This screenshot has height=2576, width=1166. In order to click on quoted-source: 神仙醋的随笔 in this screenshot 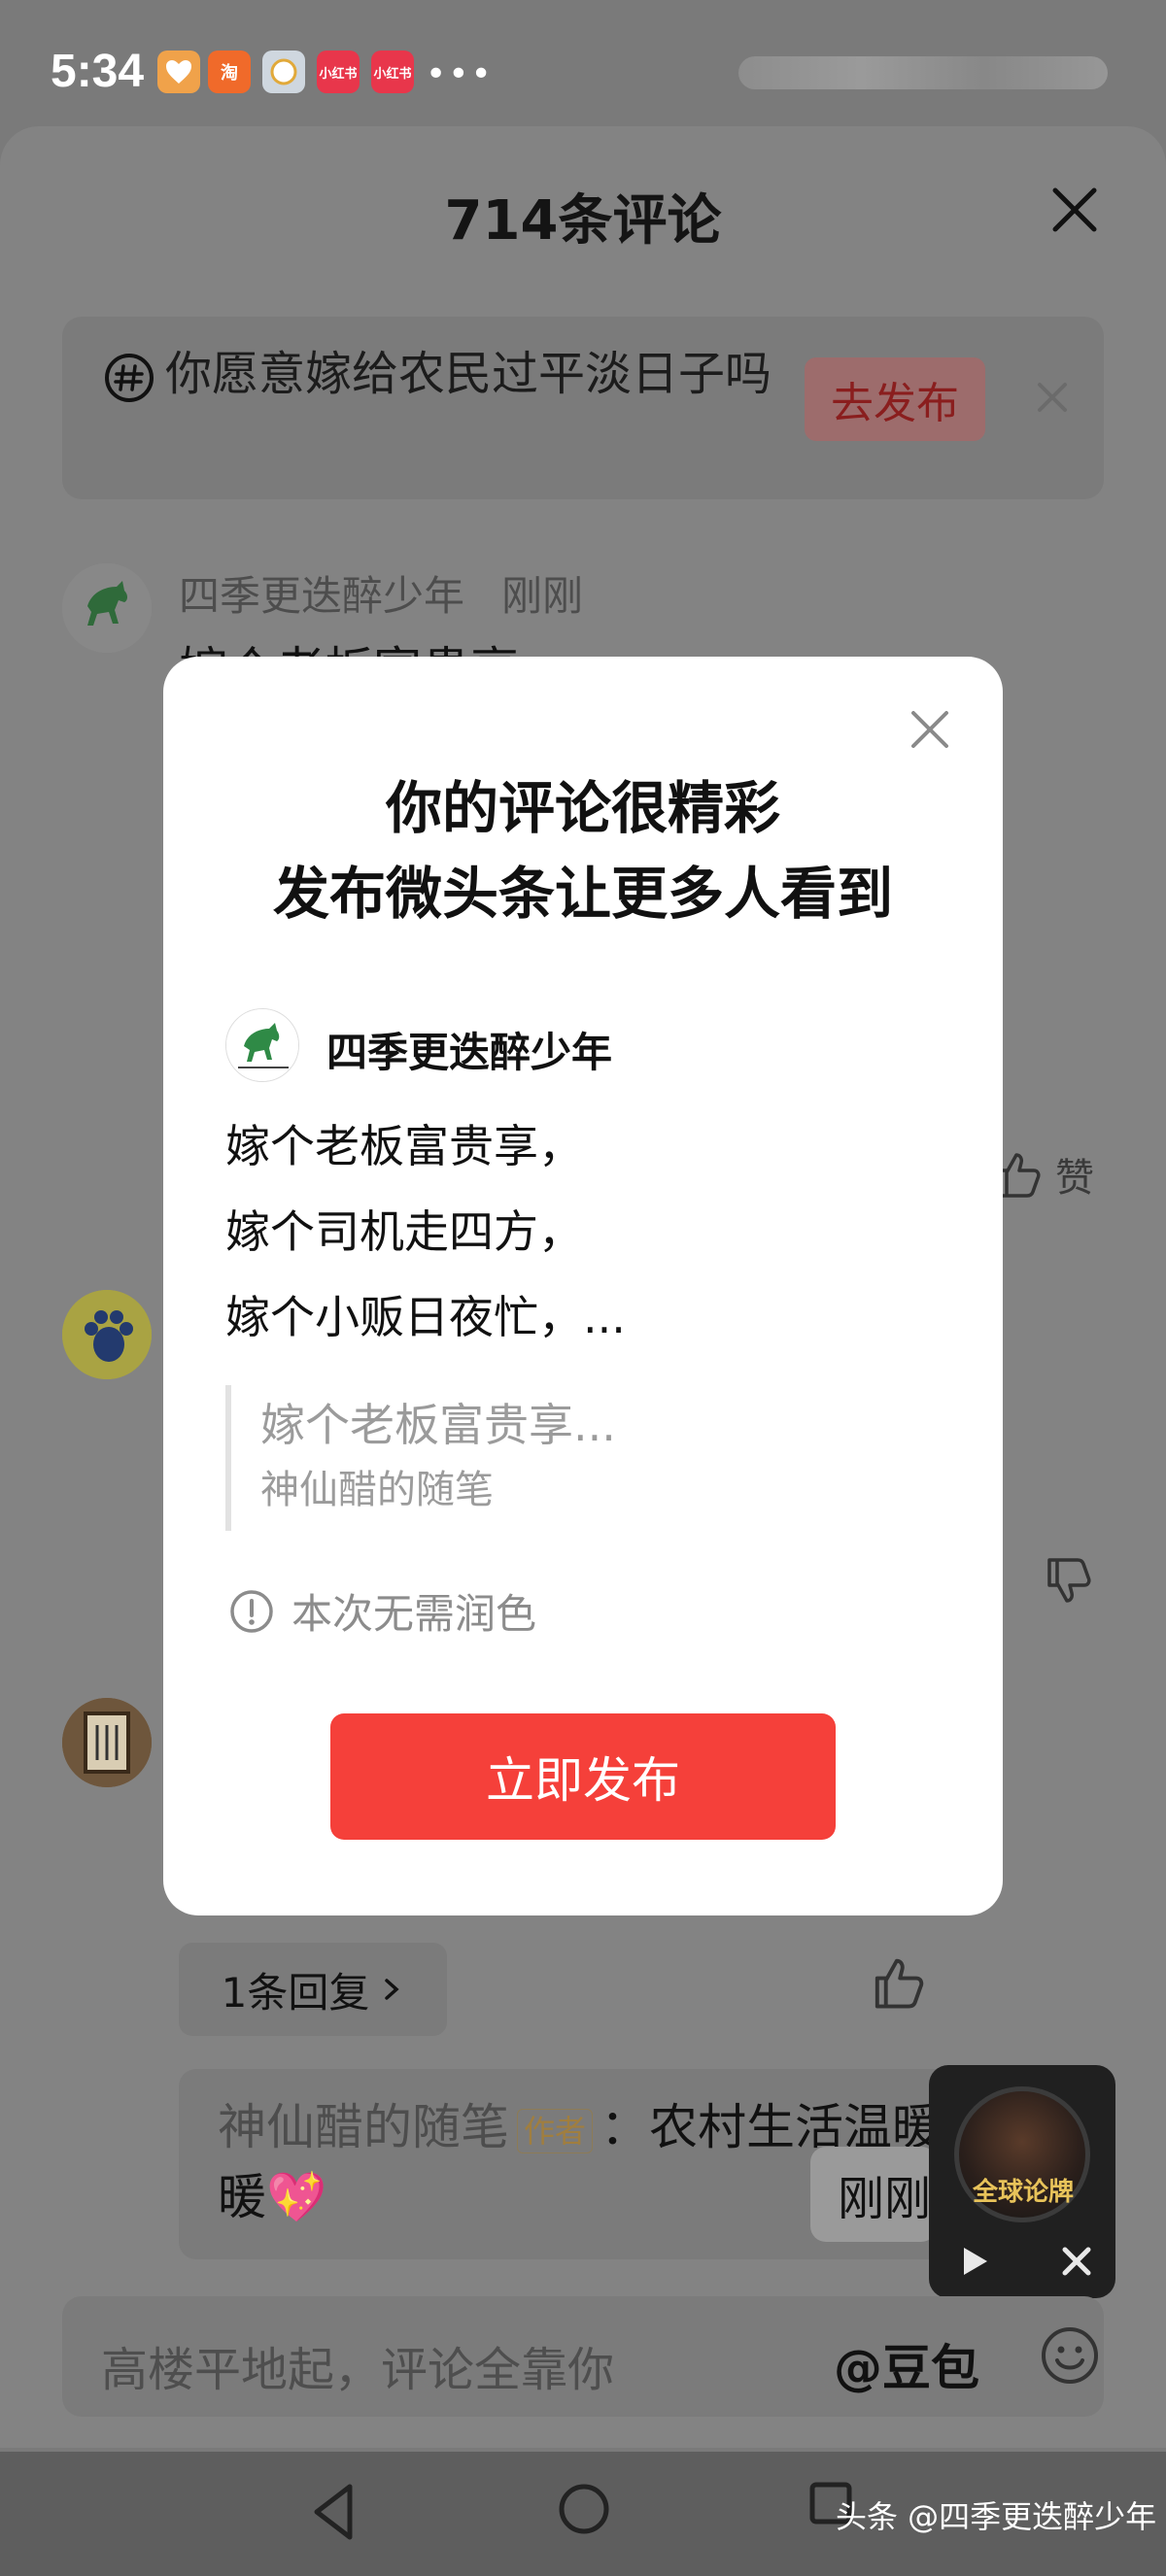, I will do `click(377, 1490)`.